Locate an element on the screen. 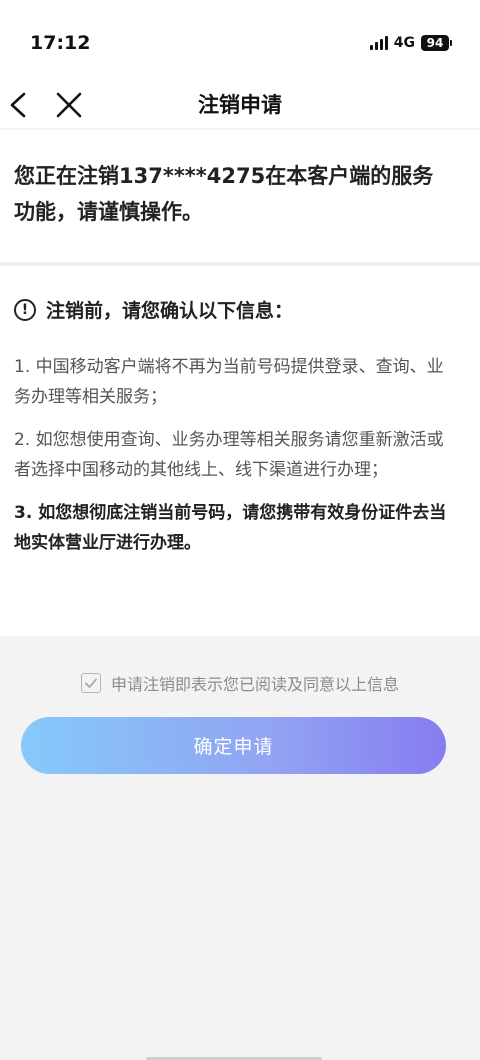 The image size is (480, 1060). confirm-button-label: 确定申请 is located at coordinates (233, 747).